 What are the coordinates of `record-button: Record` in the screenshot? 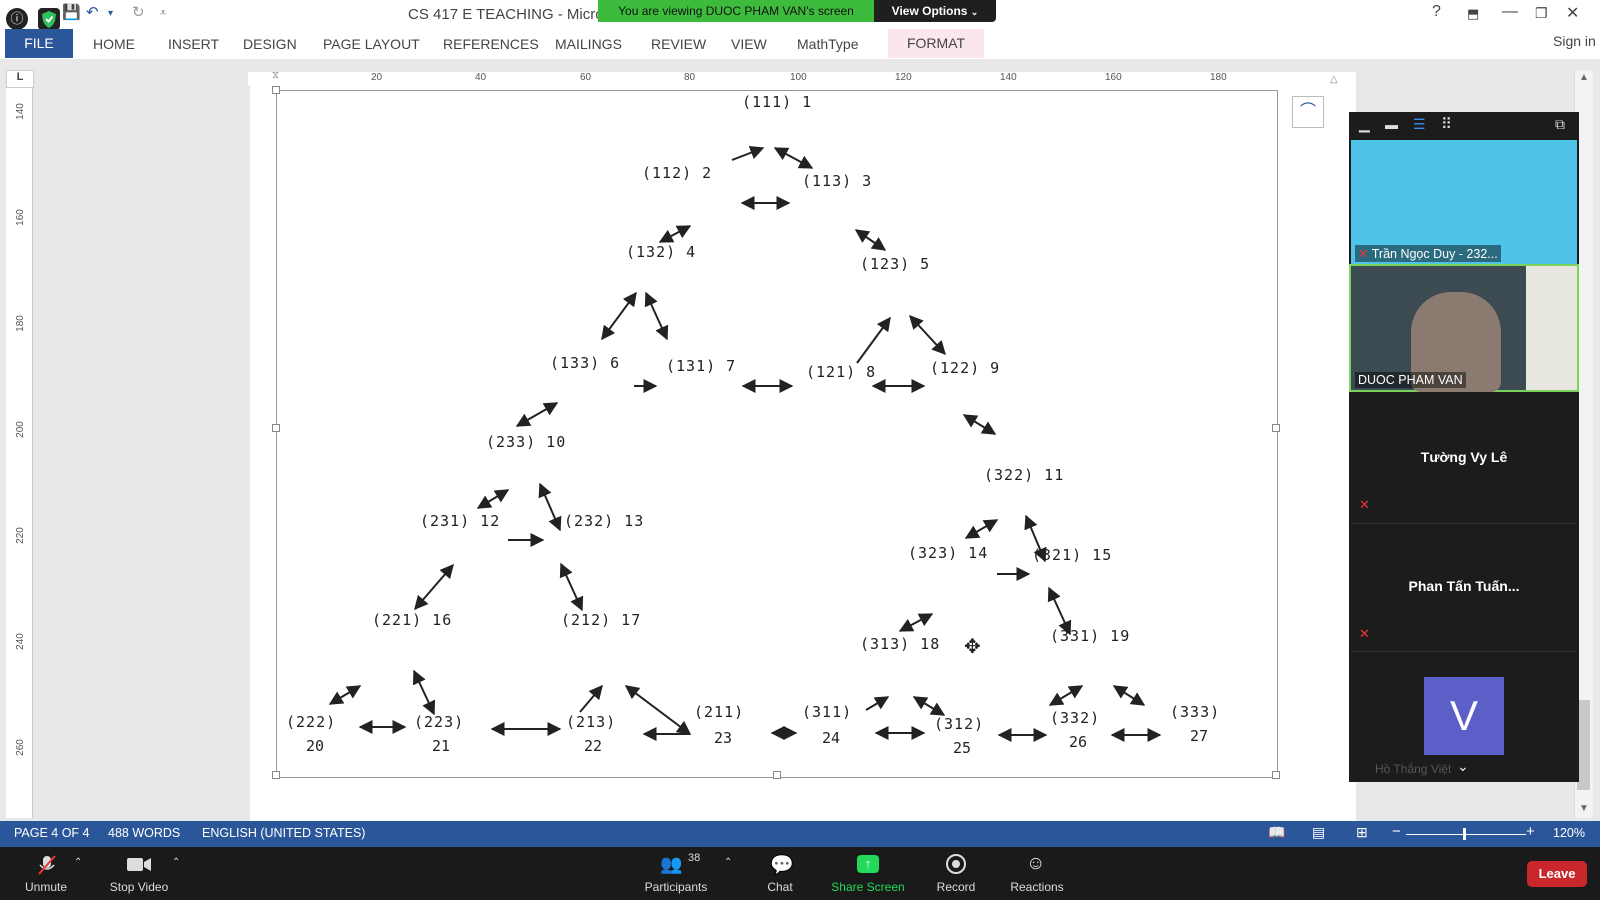 It's located at (956, 873).